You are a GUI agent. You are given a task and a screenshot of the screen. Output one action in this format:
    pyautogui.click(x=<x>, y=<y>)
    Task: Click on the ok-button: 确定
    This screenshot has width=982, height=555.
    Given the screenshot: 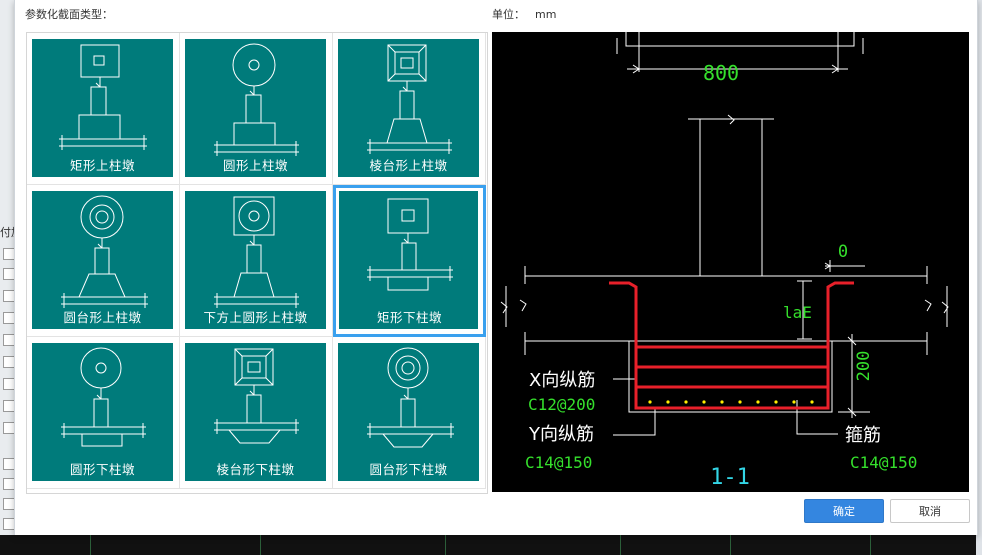 What is the action you would take?
    pyautogui.click(x=844, y=511)
    